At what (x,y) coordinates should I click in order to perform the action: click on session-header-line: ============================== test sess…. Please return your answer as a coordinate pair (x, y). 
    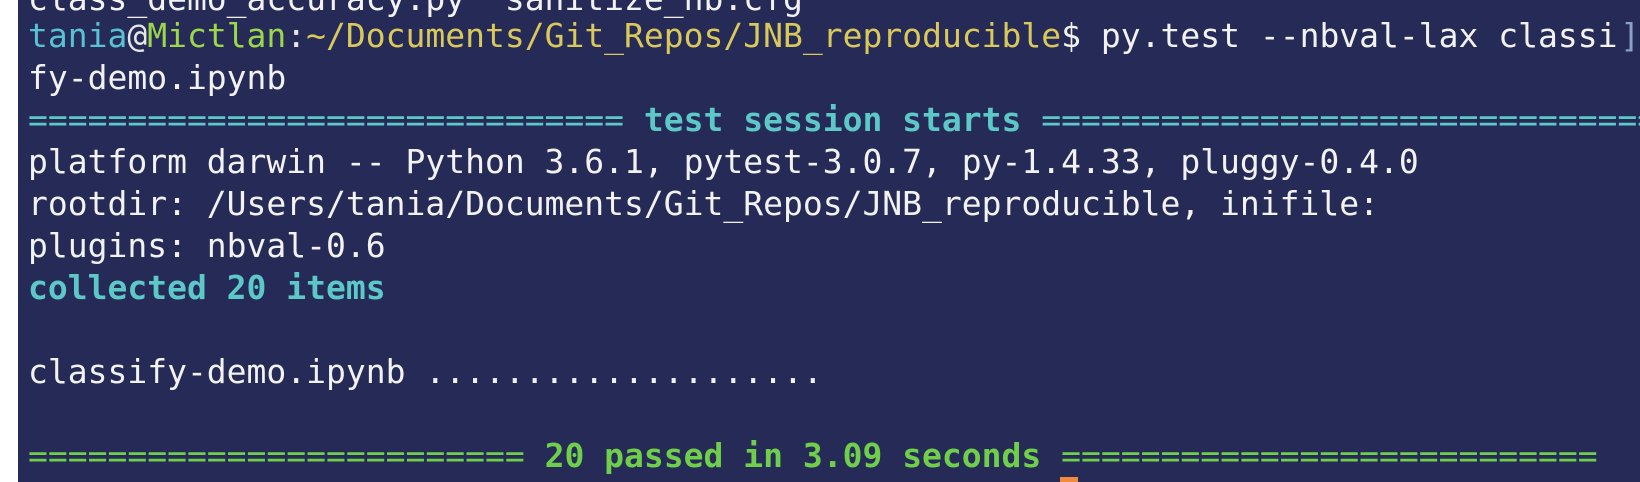
    Looking at the image, I should click on (834, 120).